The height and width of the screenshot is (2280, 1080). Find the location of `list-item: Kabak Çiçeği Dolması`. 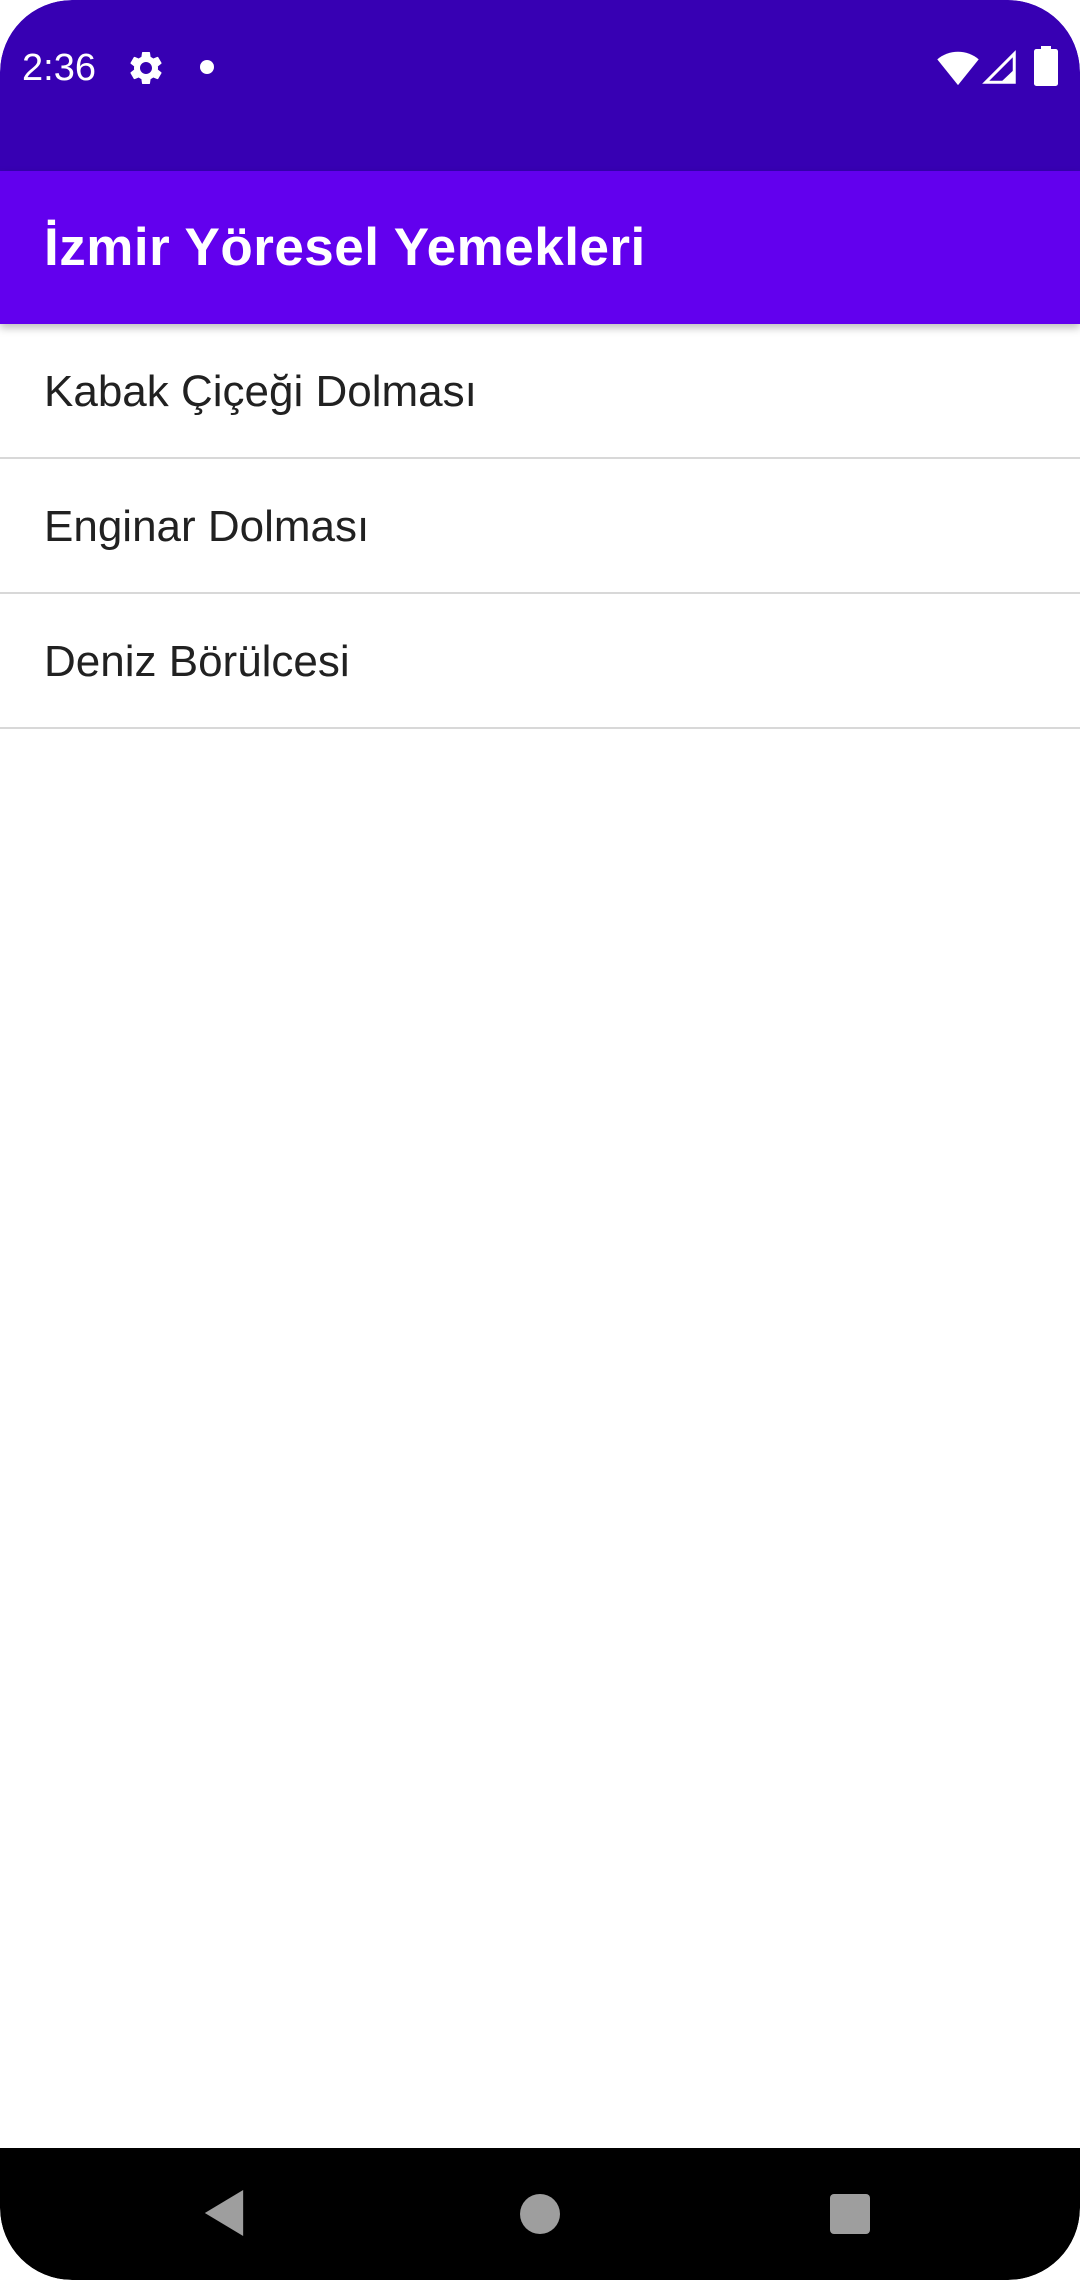

list-item: Kabak Çiçeği Dolması is located at coordinates (540, 391).